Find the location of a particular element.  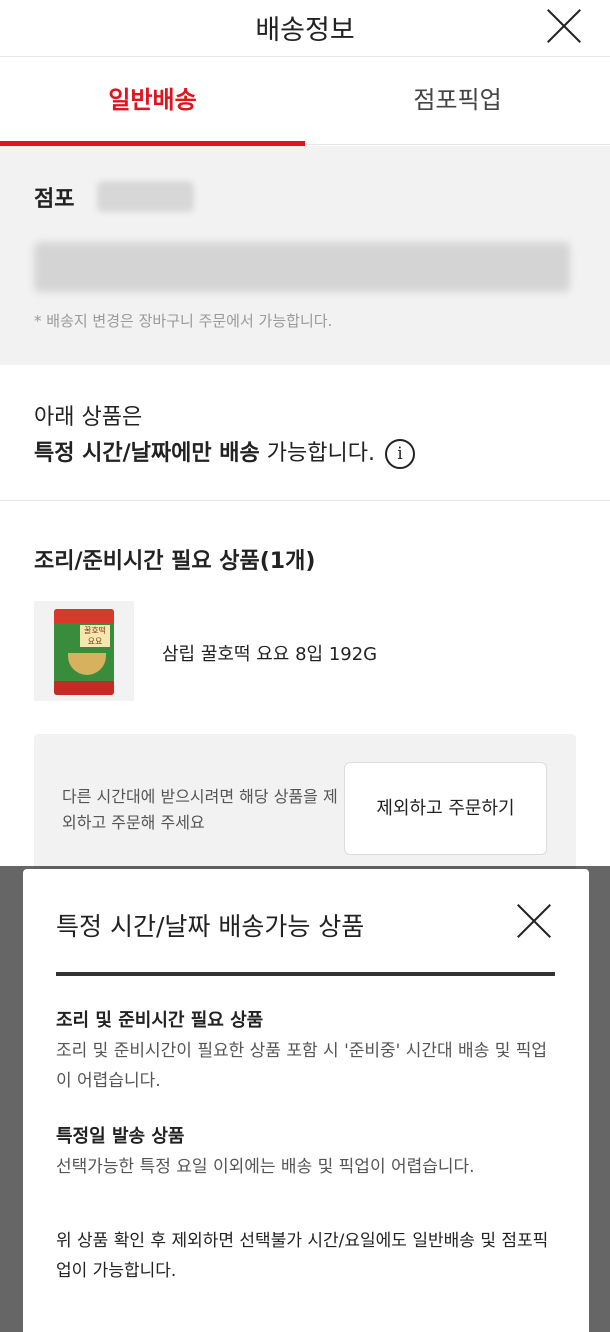

product-name: 삼립 꿀호떡 요요 8입 192G is located at coordinates (270, 654).